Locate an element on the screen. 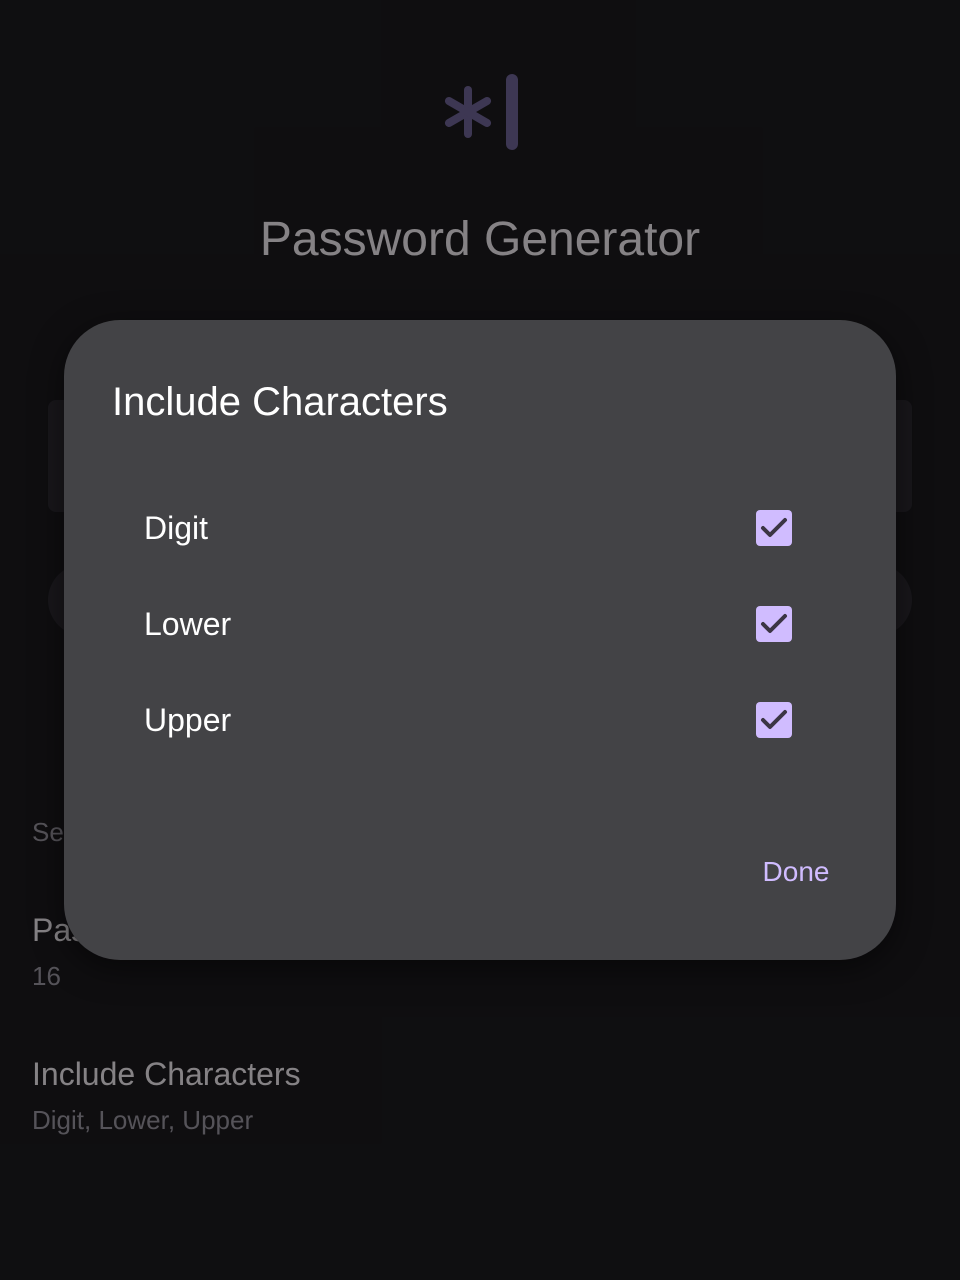  digit-checkbox is located at coordinates (774, 528).